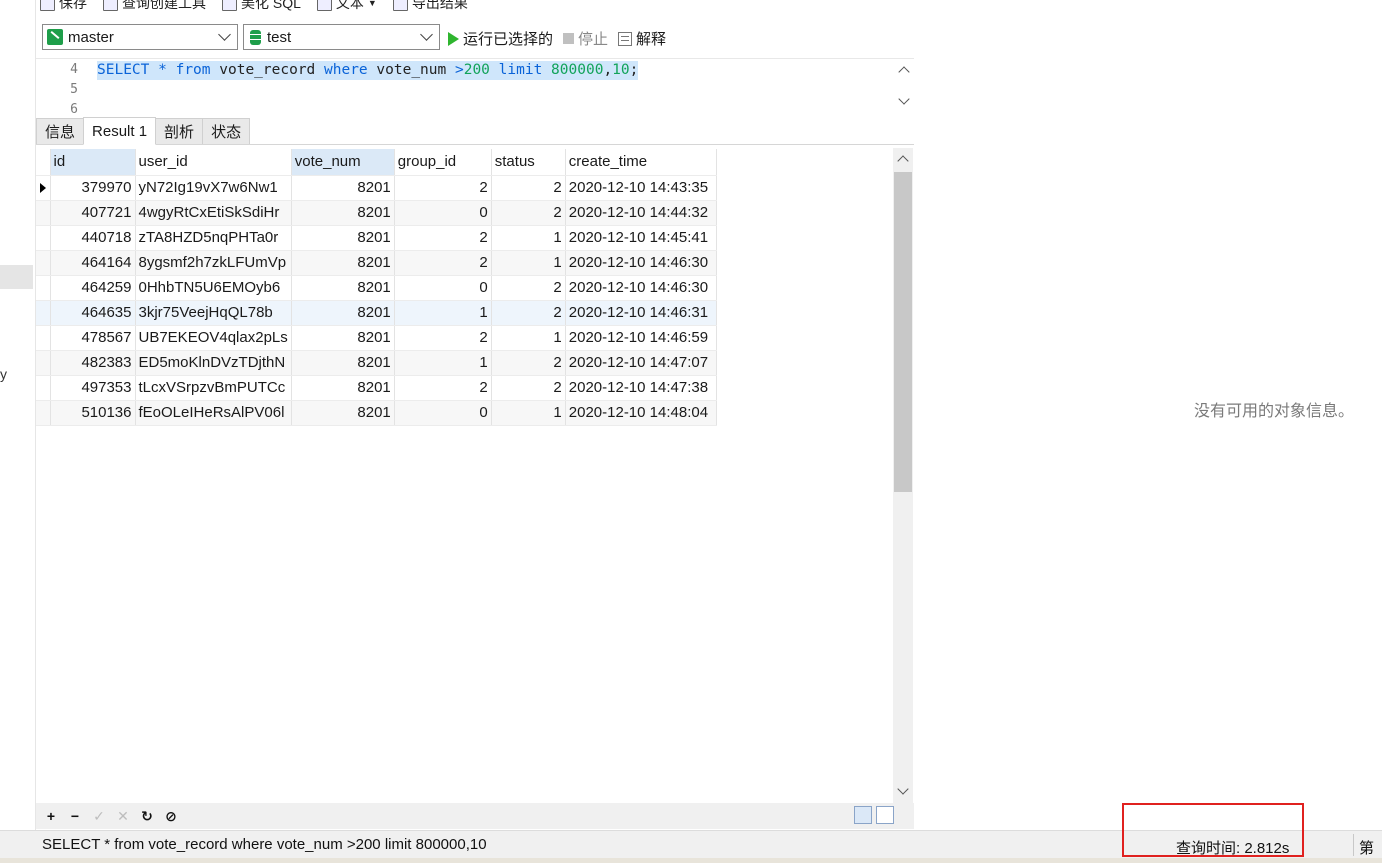 The image size is (1382, 863). Describe the element at coordinates (123, 816) in the screenshot. I see `discard-changes-button: ✕` at that location.